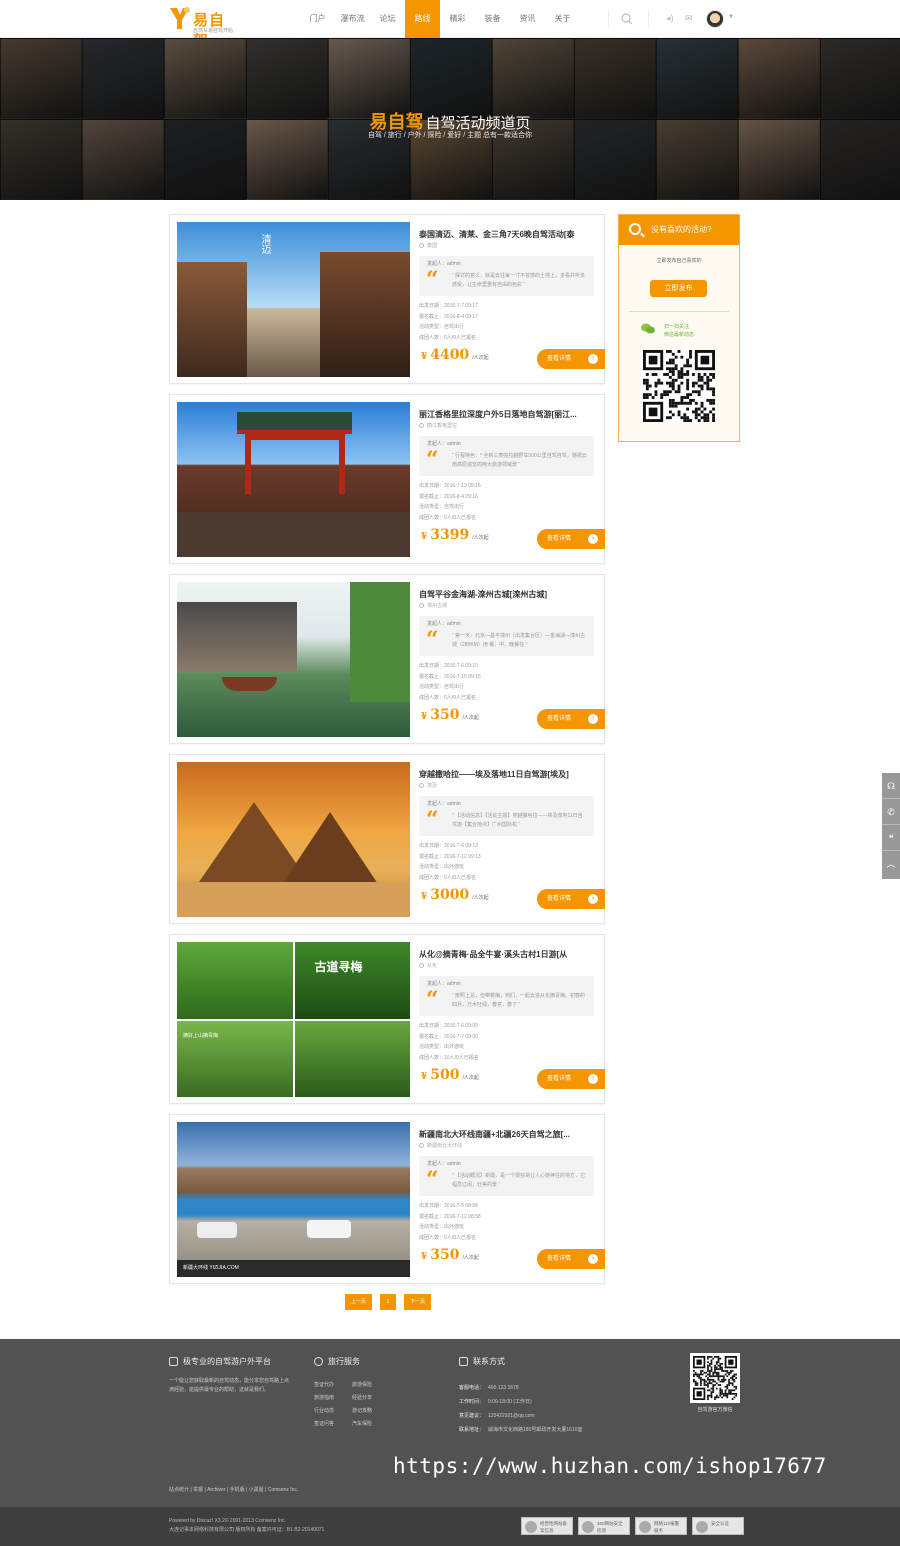 The image size is (900, 1546). Describe the element at coordinates (450, 135) in the screenshot. I see `banner-subtitle: 自驾 / 旅行 / 户外 / 探险 / 爱好 / 主题 总有一款适合你` at that location.